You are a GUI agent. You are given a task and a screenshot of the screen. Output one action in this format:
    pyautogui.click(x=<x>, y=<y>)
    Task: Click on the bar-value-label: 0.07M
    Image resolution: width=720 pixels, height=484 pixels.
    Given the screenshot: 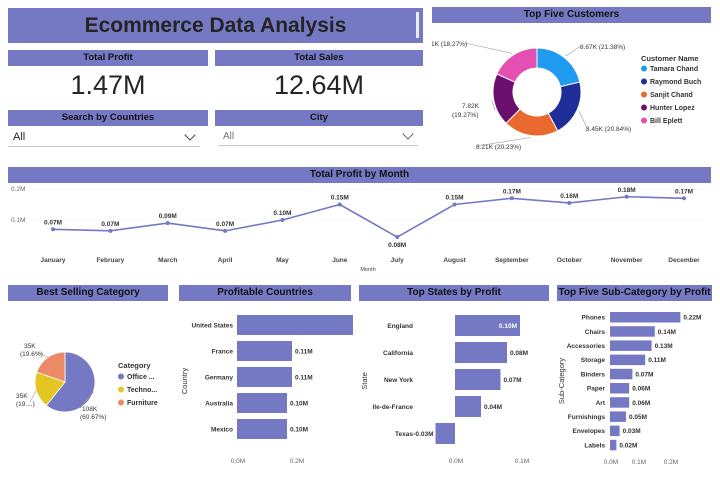 What is the action you would take?
    pyautogui.click(x=513, y=380)
    